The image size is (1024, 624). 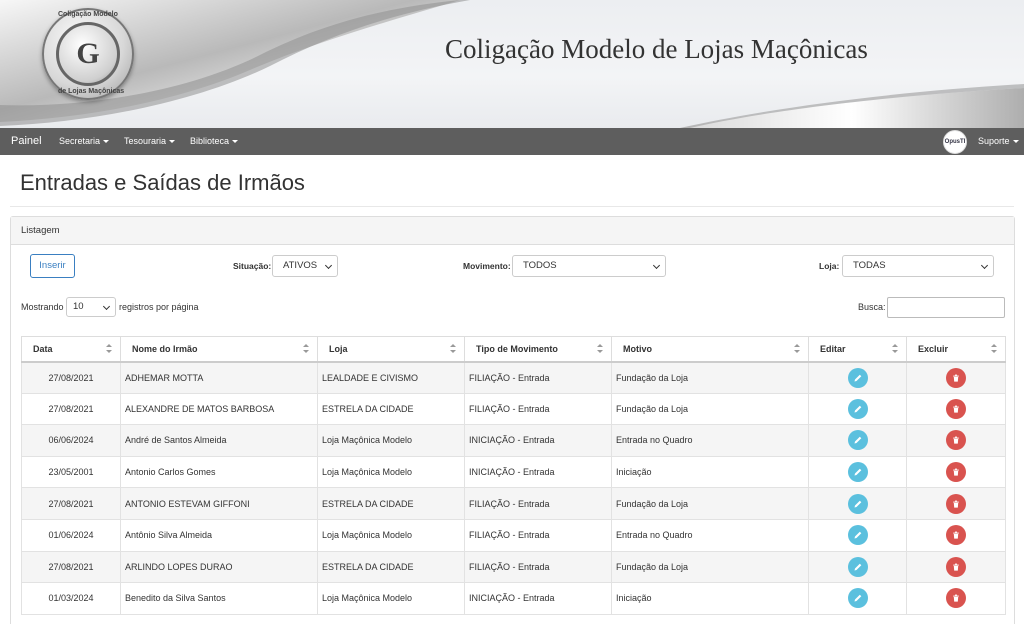 I want to click on cell-nome: ARLINDO LOPES DURAO, so click(x=219, y=567).